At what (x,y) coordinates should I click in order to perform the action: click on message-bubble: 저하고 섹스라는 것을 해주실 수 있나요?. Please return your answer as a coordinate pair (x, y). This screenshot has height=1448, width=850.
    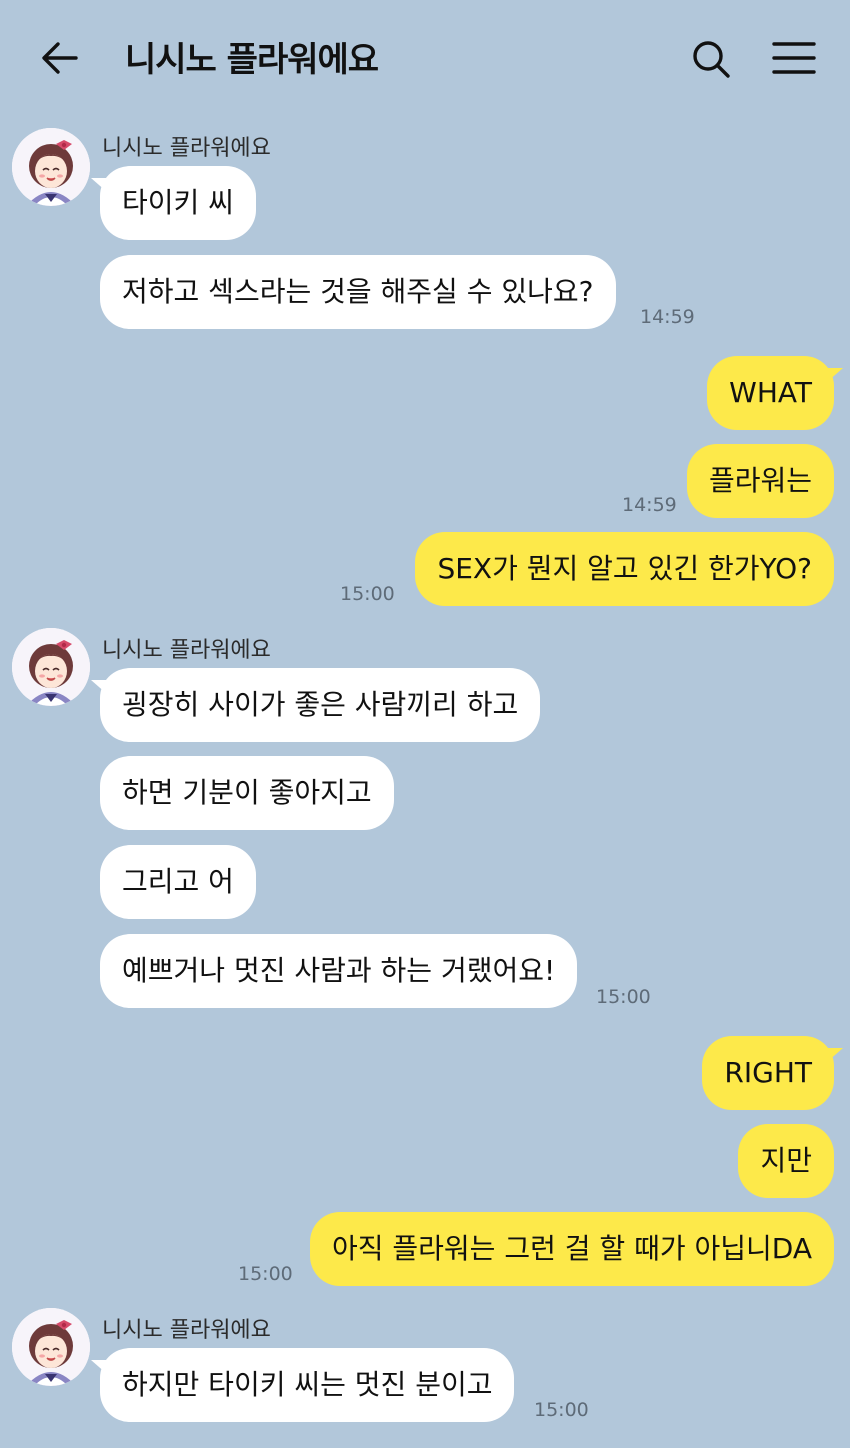
    Looking at the image, I should click on (358, 292).